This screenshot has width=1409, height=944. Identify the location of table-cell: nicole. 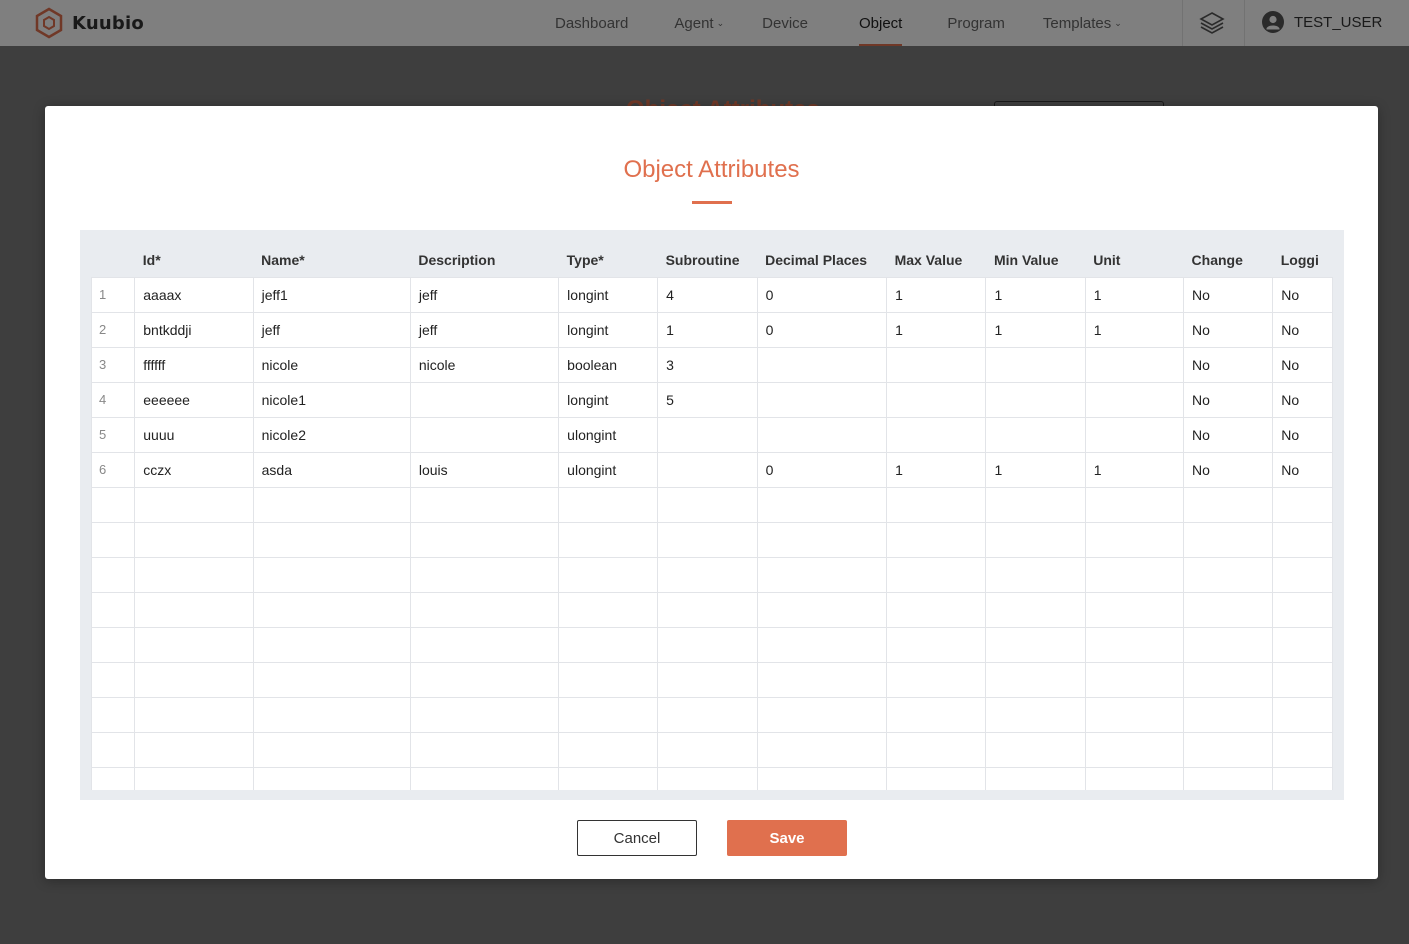
(484, 364).